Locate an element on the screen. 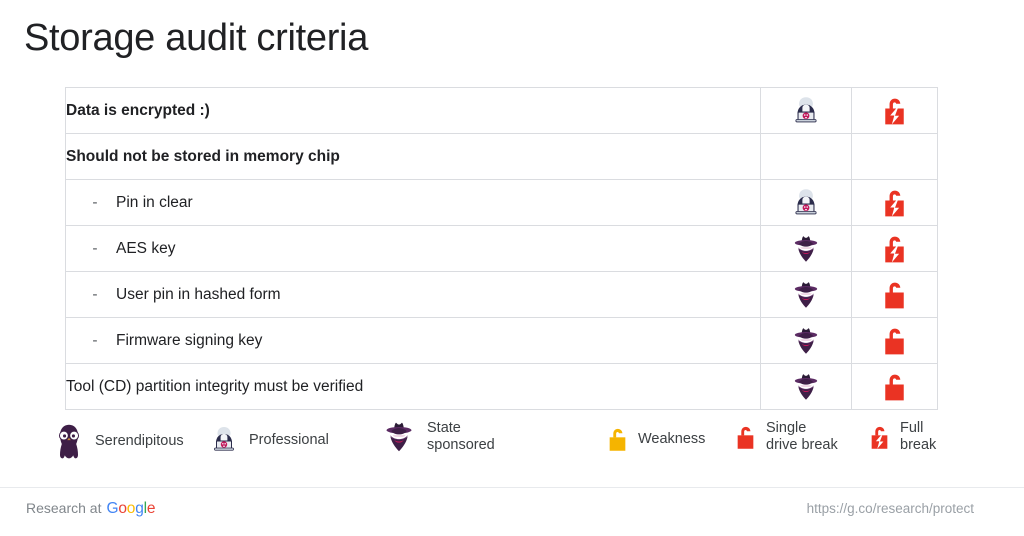 This screenshot has width=1024, height=536. serendipitous-actor-icon is located at coordinates (69, 441).